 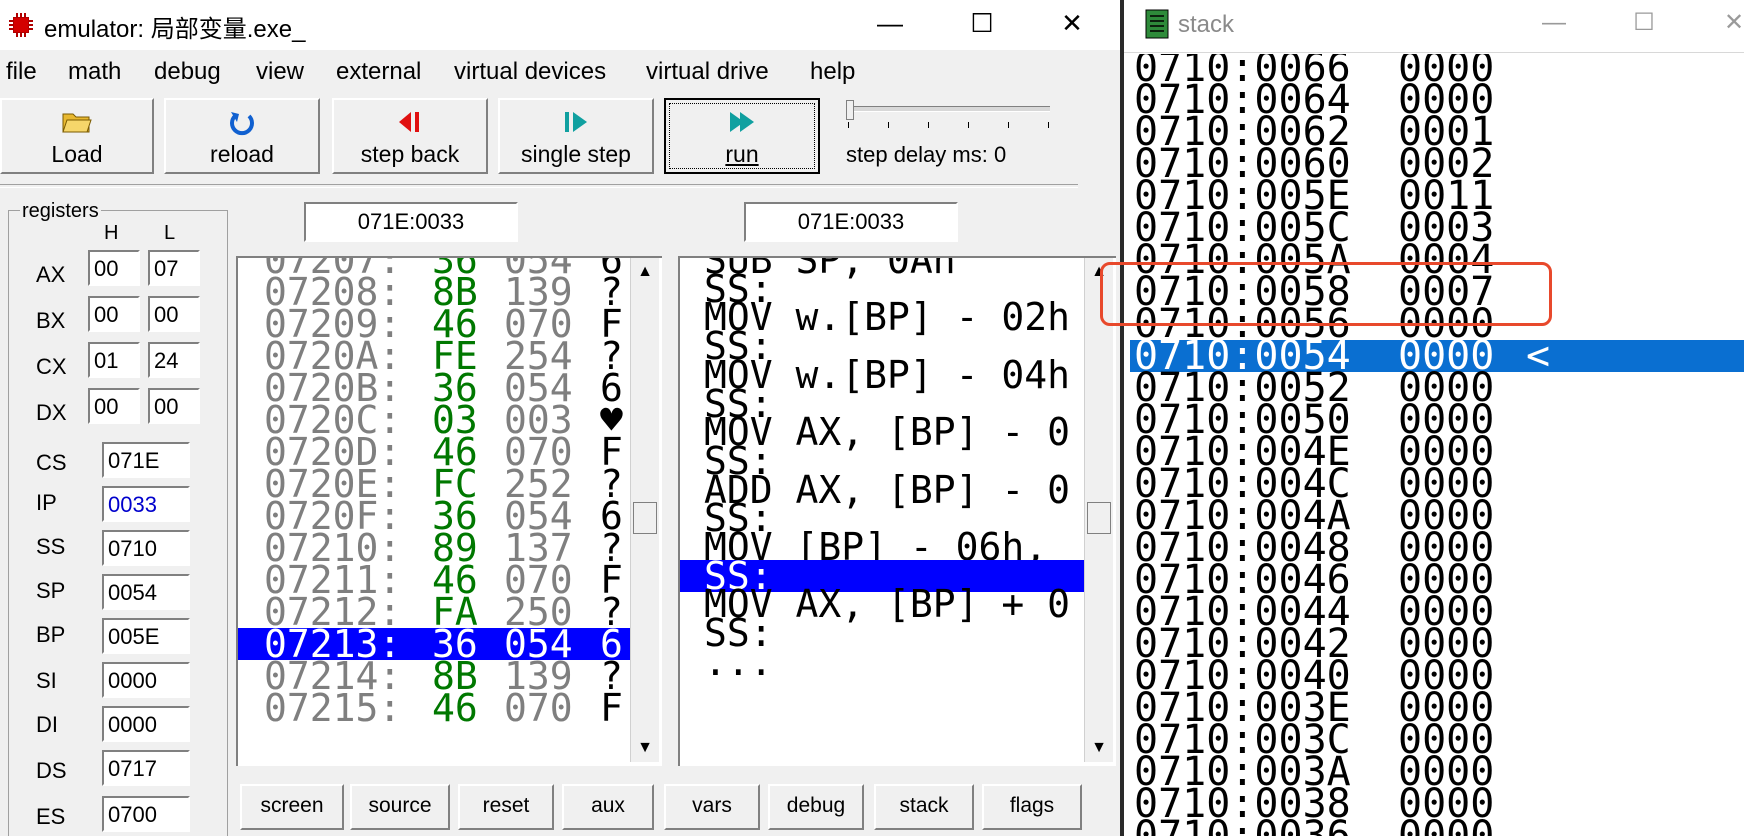 I want to click on di-field: 0000, so click(x=146, y=724).